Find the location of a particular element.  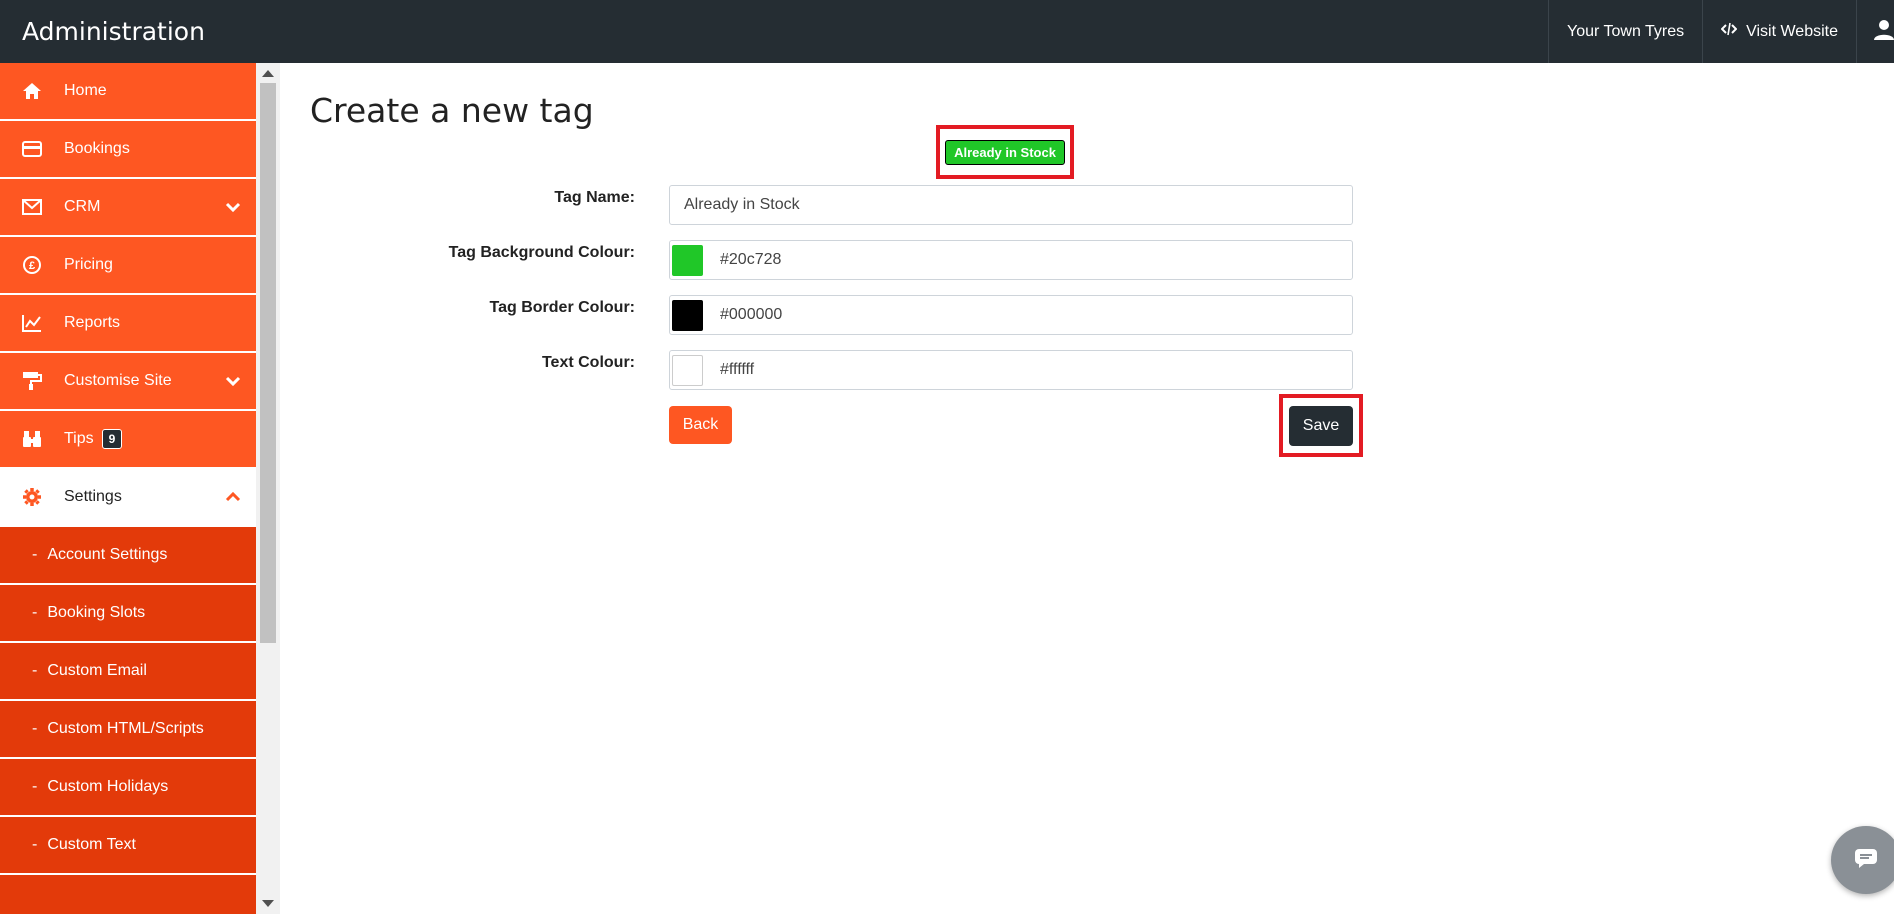

gear-icon is located at coordinates (32, 497).